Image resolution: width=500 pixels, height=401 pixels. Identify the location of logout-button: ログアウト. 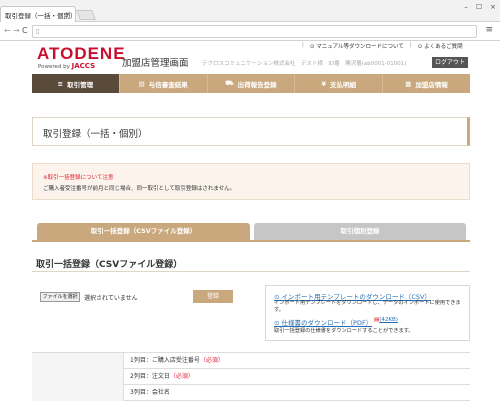
(450, 62).